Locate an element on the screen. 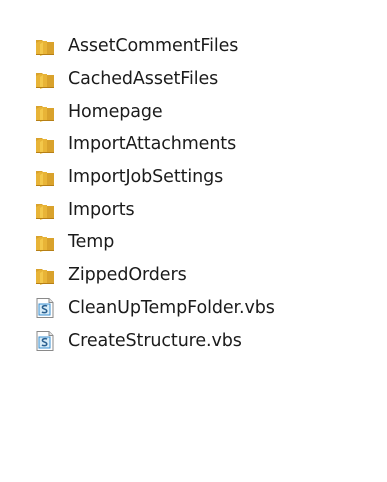 This screenshot has width=387, height=482. folder-item-imports: Imports is located at coordinates (204, 209).